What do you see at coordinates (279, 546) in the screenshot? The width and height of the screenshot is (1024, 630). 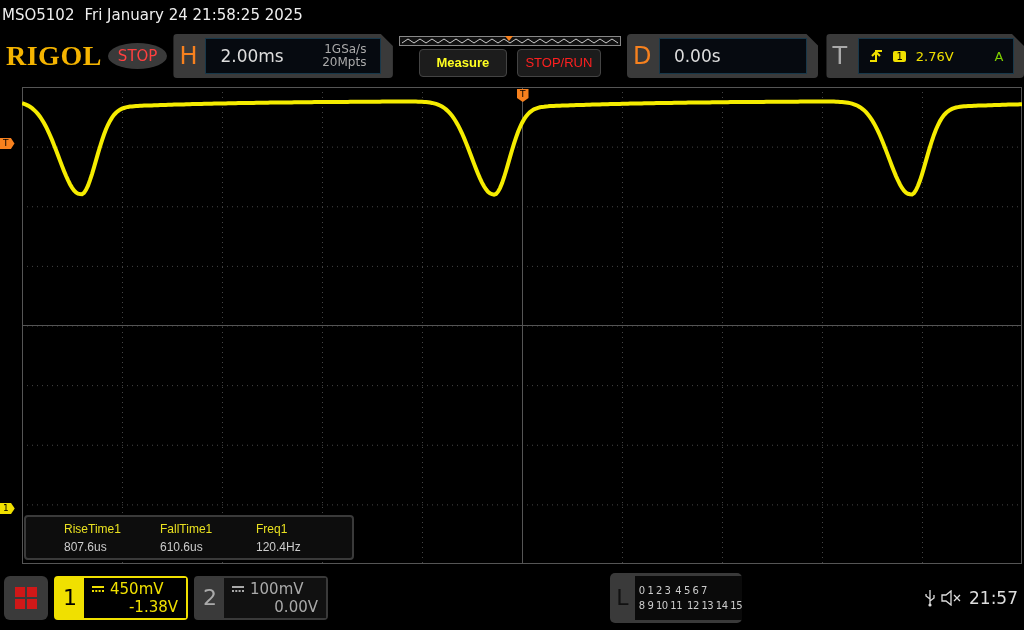 I see `measurement-value: 120.4Hz` at bounding box center [279, 546].